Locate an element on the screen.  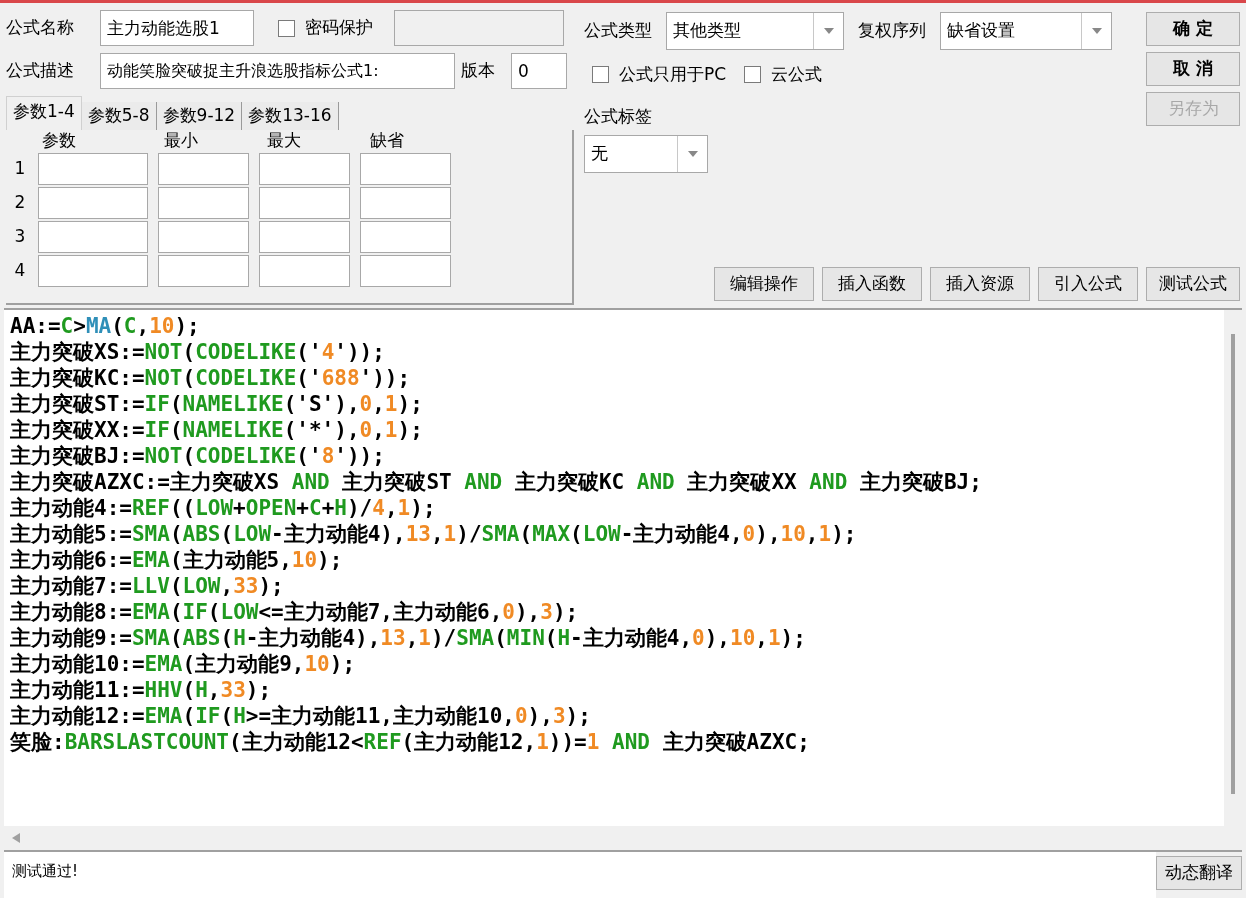
code-line: 主力突破ST:=IF(NAMELIKE('S'),0,1); is located at coordinates (216, 404).